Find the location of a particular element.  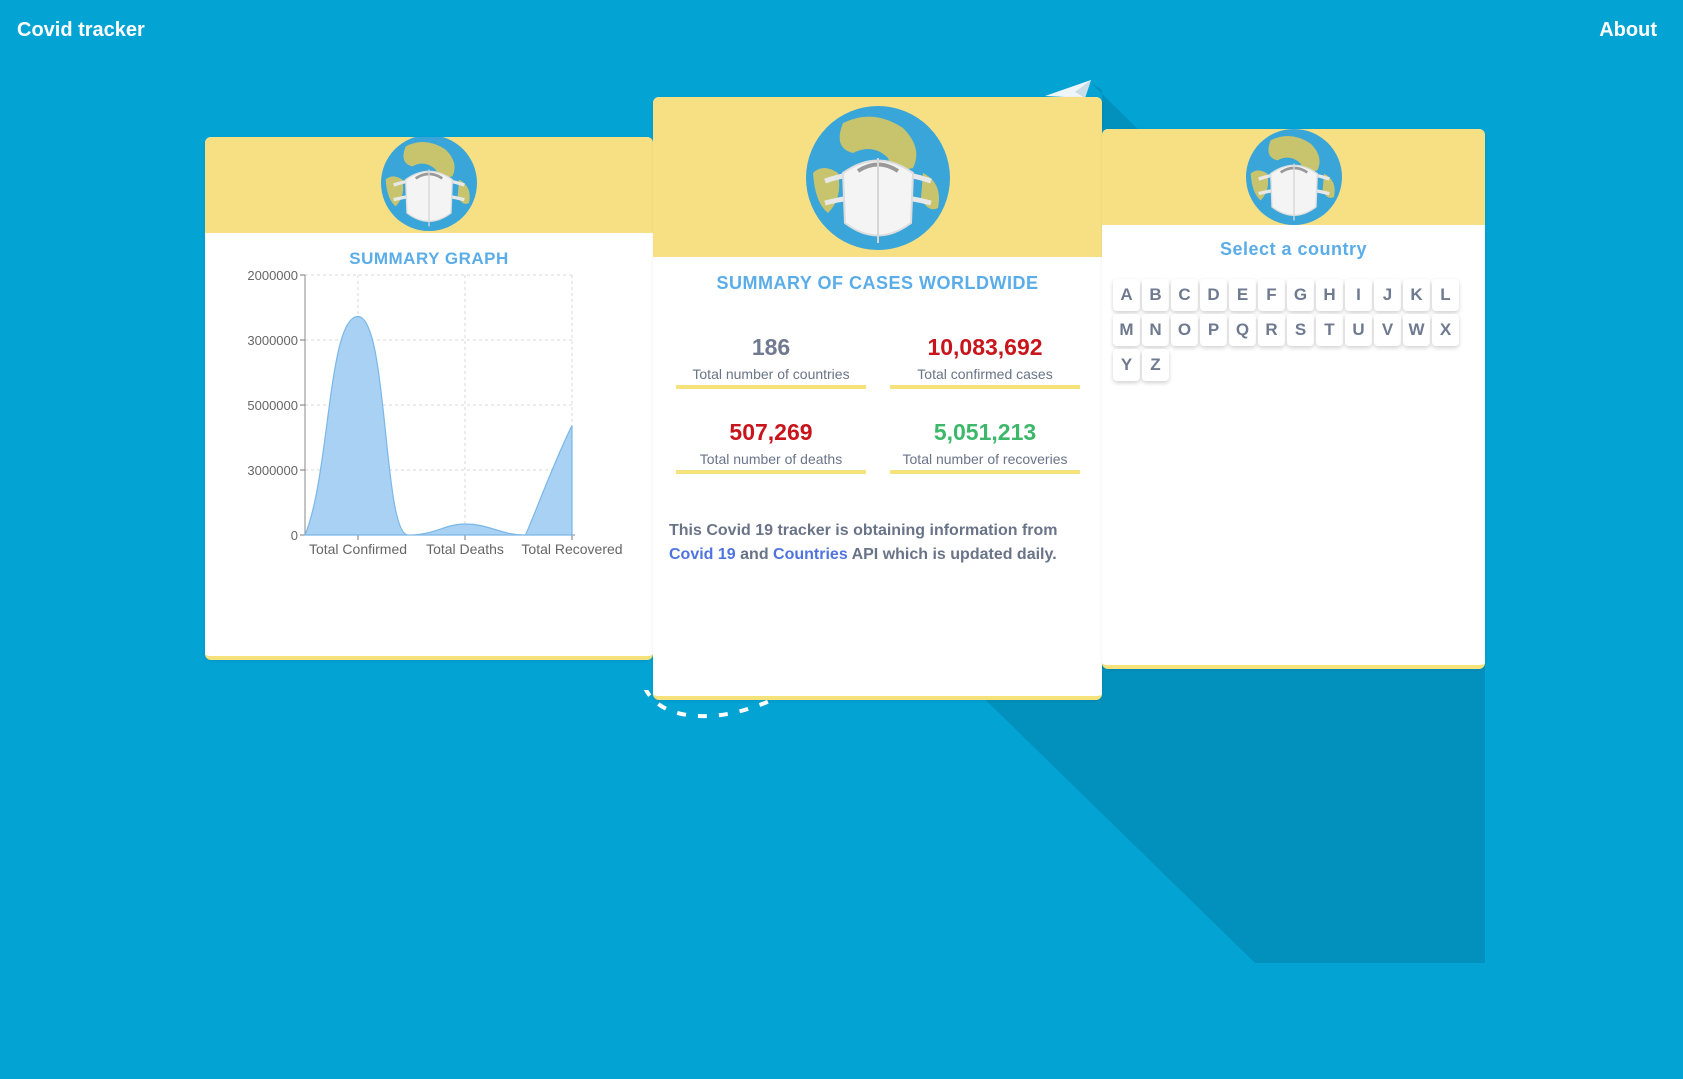

x-tick-label: Total Deaths is located at coordinates (465, 549).